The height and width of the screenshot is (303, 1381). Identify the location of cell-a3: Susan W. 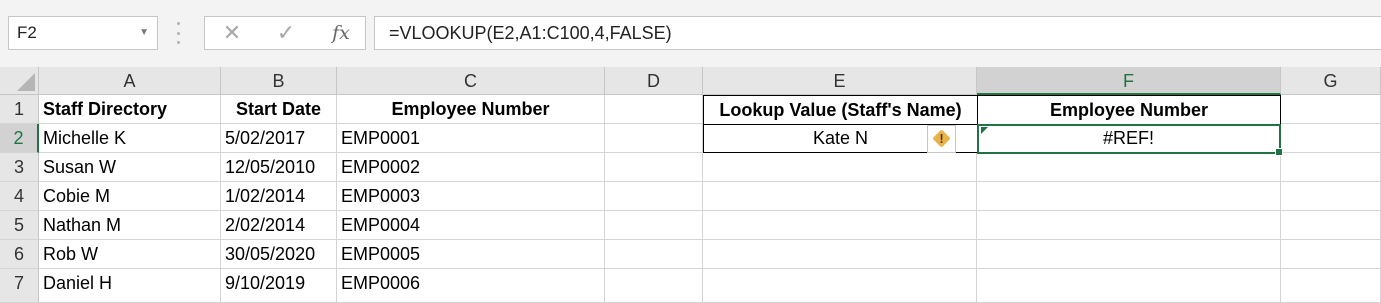
(130, 167).